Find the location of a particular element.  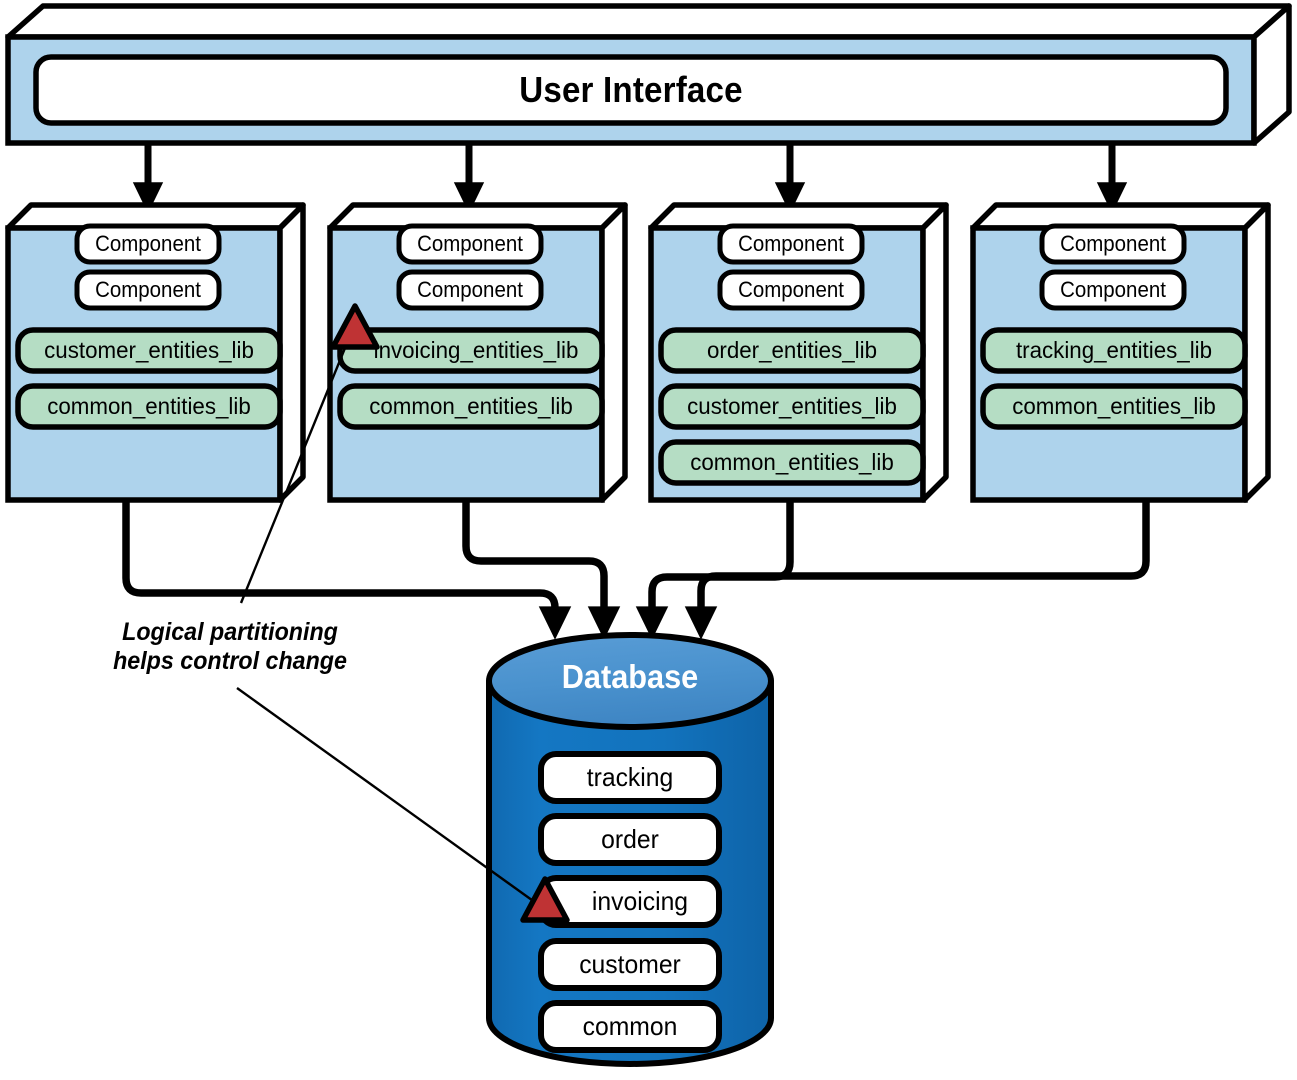

service-2-right-face is located at coordinates (613, 352).